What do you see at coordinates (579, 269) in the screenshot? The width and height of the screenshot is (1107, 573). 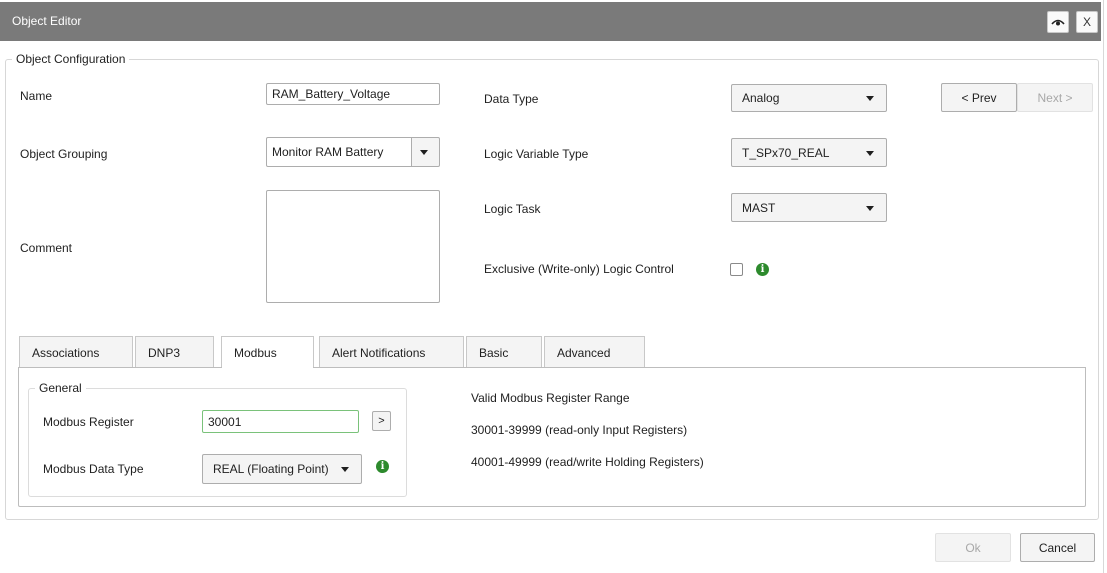 I see `exclusive-logic-control-label: Exclusive (Write-only) Logic Control` at bounding box center [579, 269].